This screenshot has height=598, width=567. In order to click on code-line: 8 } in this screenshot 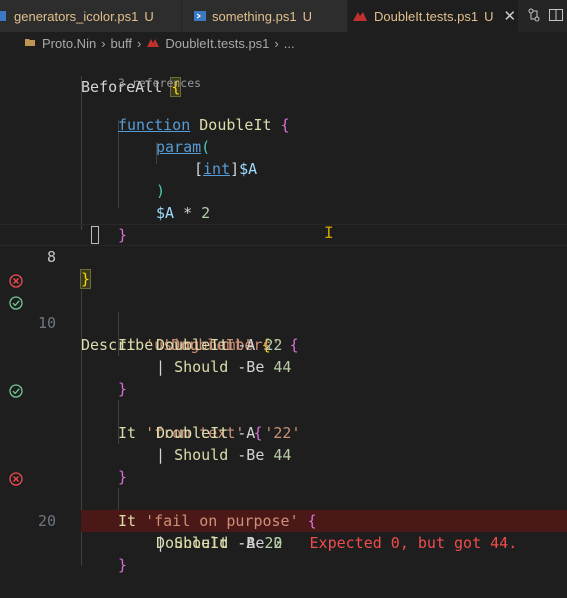, I will do `click(283, 256)`.